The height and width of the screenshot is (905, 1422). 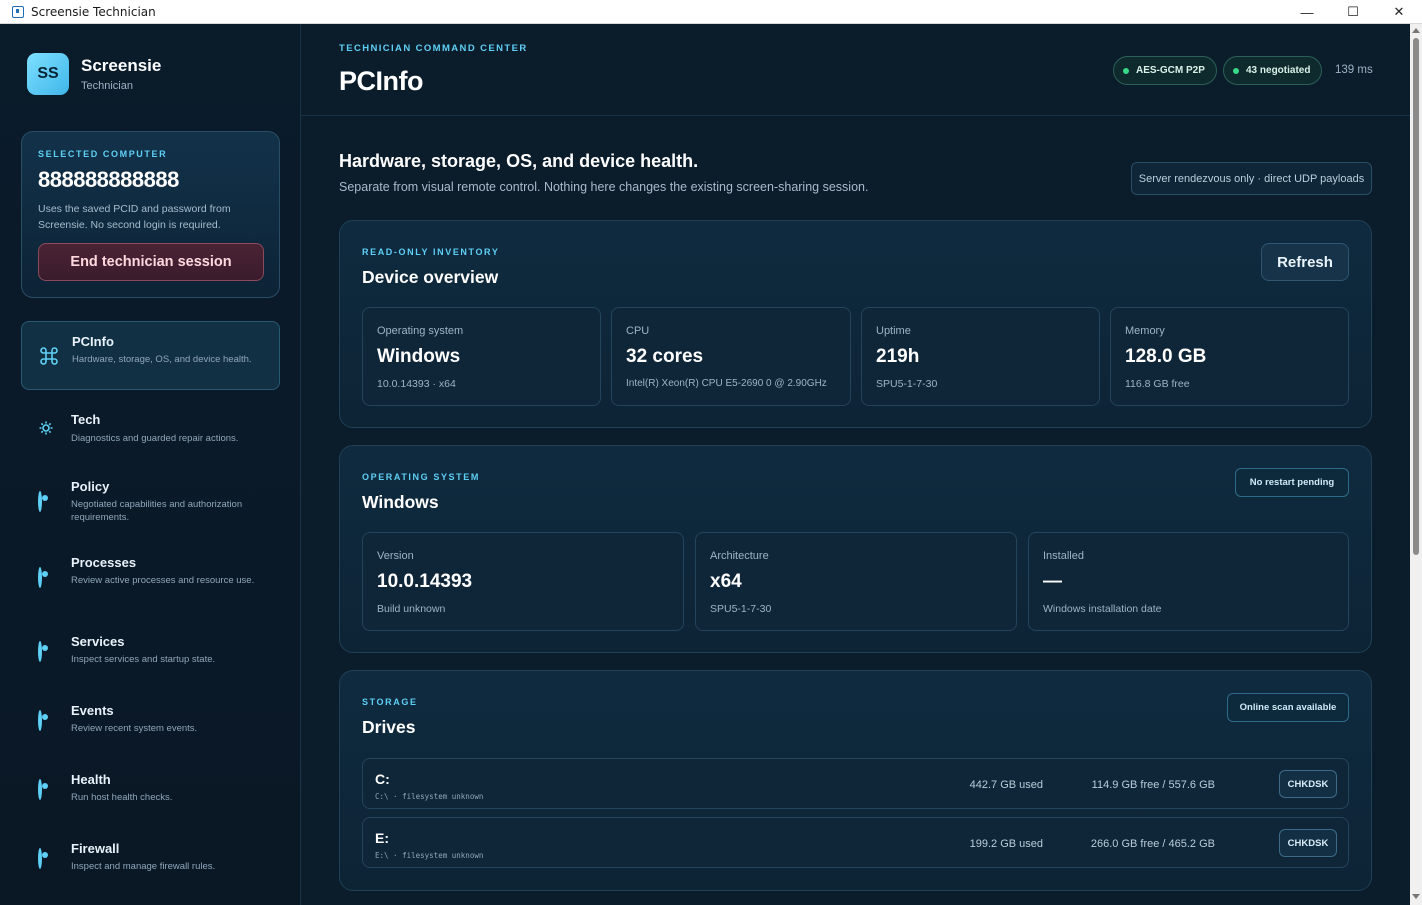 What do you see at coordinates (1157, 384) in the screenshot?
I see `stat-sub: 116.8 GB free` at bounding box center [1157, 384].